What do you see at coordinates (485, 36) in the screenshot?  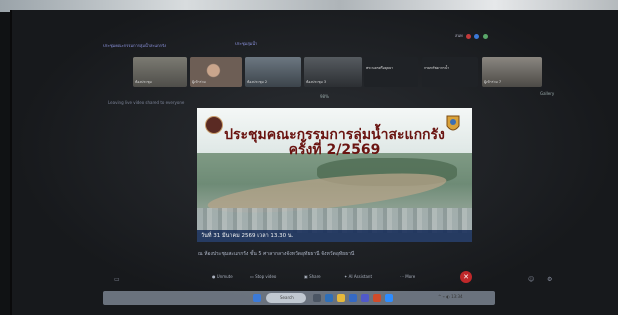 I see `chat-icon` at bounding box center [485, 36].